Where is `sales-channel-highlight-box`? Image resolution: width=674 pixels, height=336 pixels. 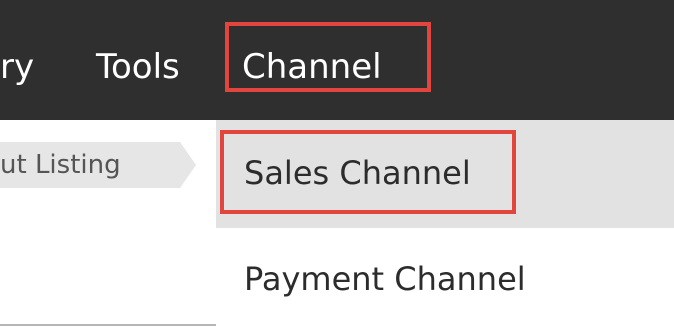 sales-channel-highlight-box is located at coordinates (368, 172).